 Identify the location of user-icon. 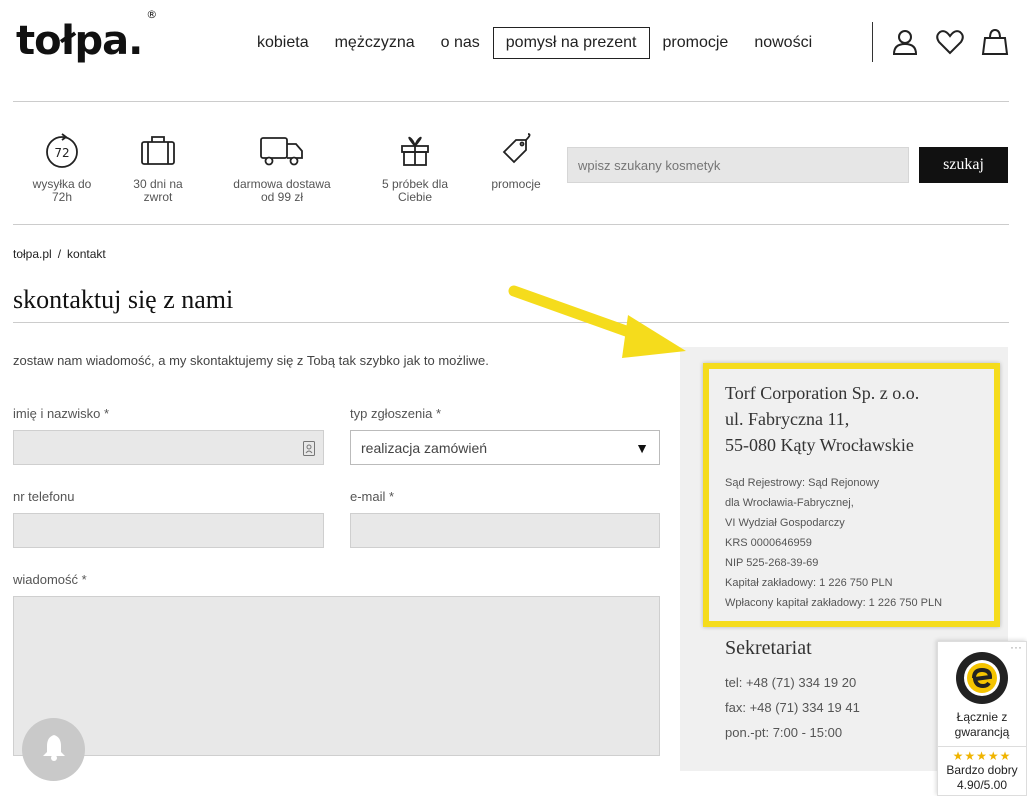
(905, 42).